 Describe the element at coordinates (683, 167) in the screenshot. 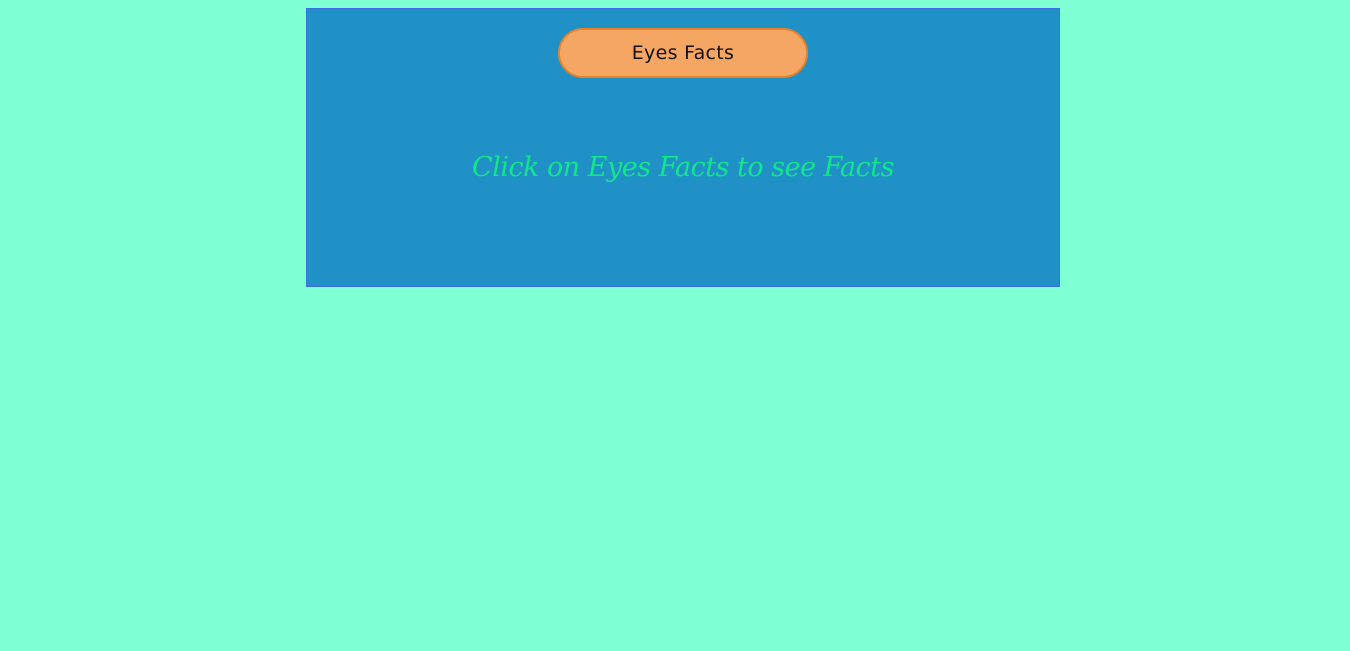

I see `instruction-text: Click on Eyes Facts to see Facts` at that location.